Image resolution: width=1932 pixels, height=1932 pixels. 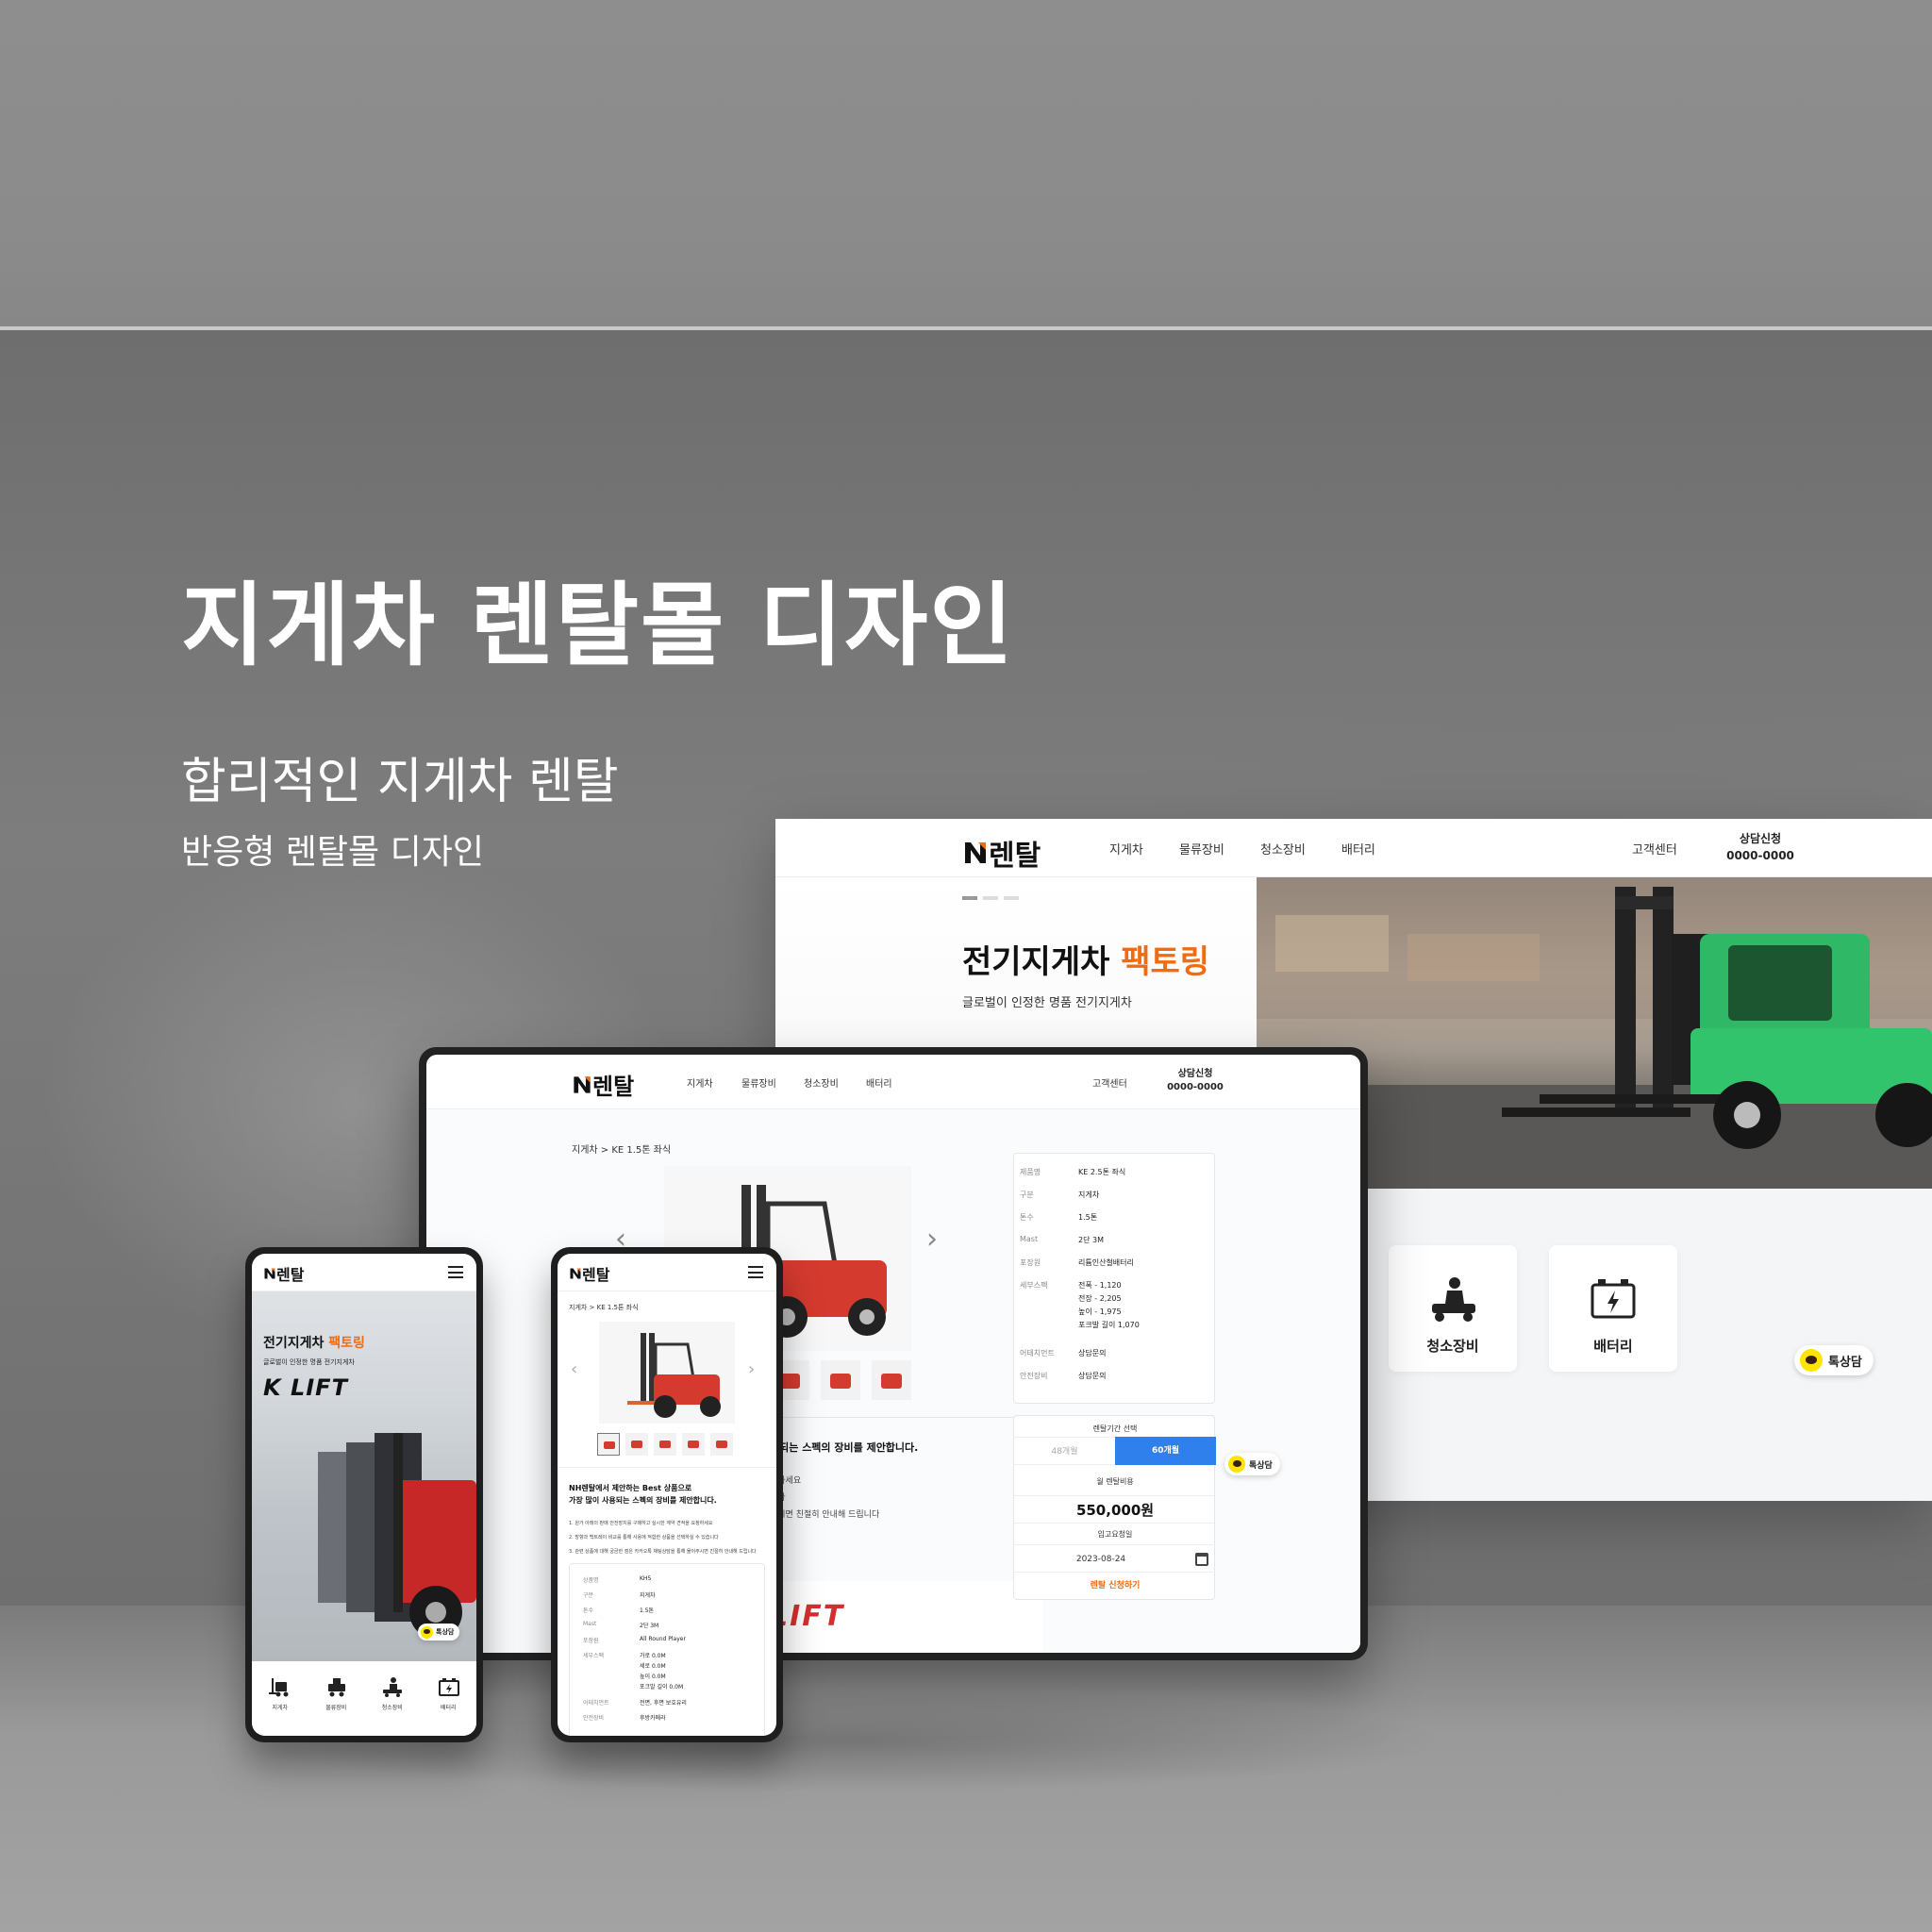 What do you see at coordinates (364, 1272) in the screenshot?
I see `phone-header: 렌탈` at bounding box center [364, 1272].